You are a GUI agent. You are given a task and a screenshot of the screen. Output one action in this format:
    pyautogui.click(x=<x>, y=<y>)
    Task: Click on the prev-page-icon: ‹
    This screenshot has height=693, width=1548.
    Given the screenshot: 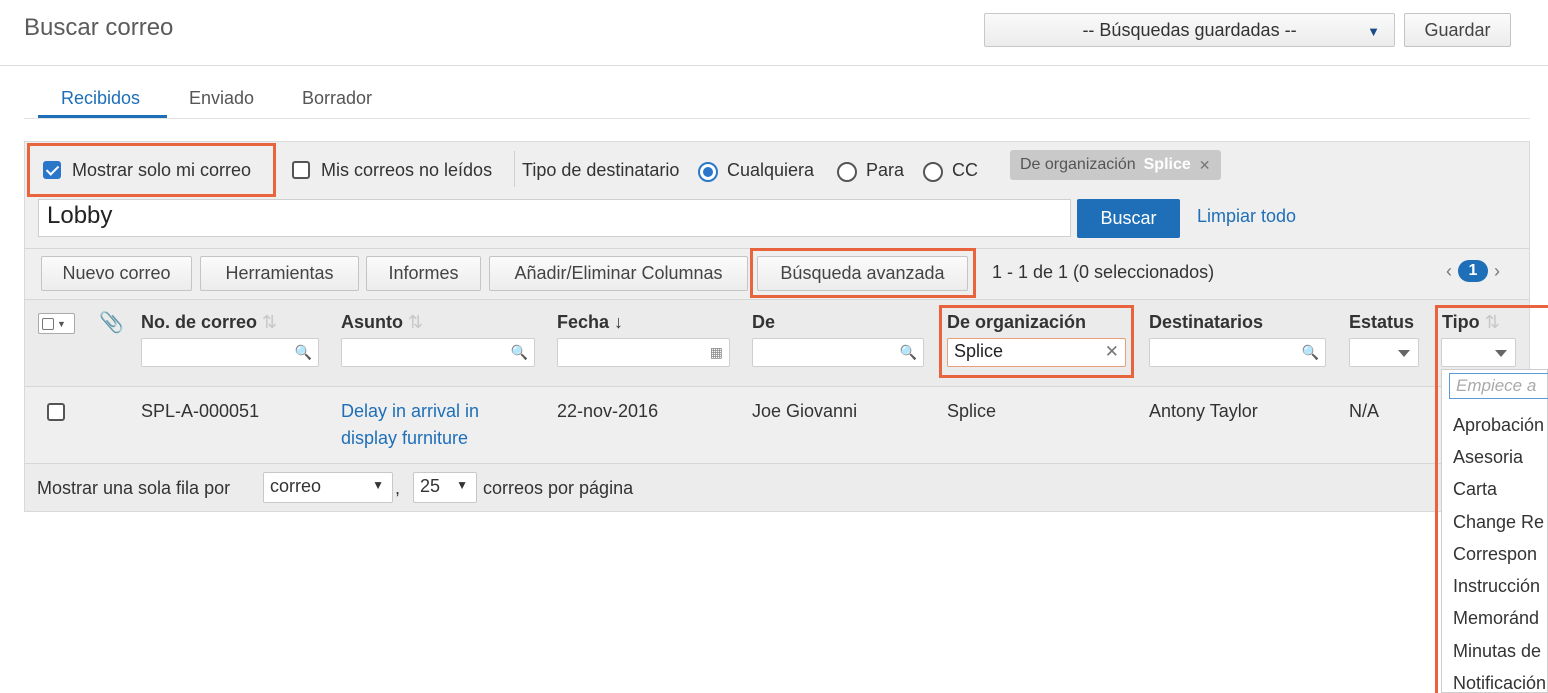 What is the action you would take?
    pyautogui.click(x=1449, y=271)
    